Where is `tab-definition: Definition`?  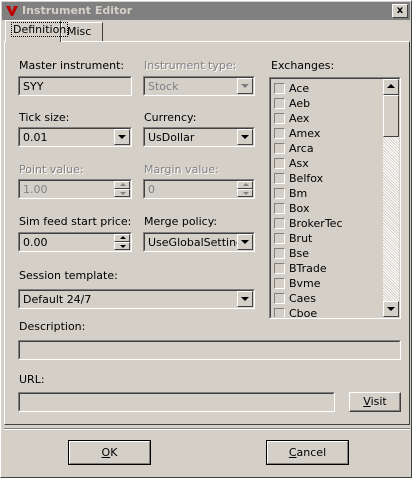
tab-definition: Definition is located at coordinates (37, 31).